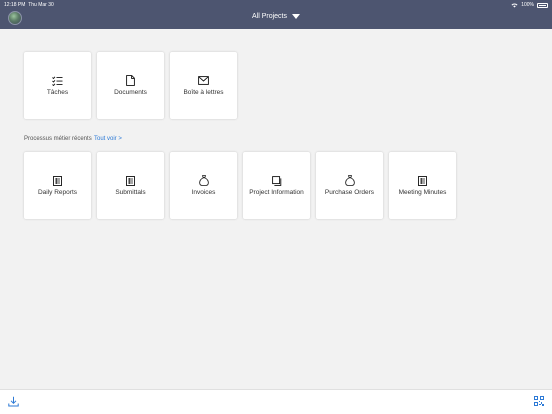  I want to click on card-submittals: Submittals, so click(130, 185).